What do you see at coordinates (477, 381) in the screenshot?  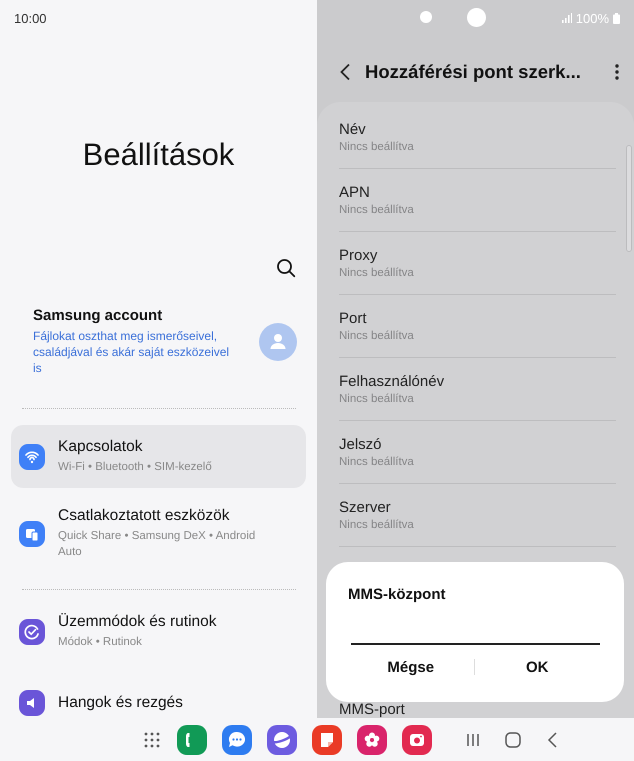 I see `field-label: Felhasználónév` at bounding box center [477, 381].